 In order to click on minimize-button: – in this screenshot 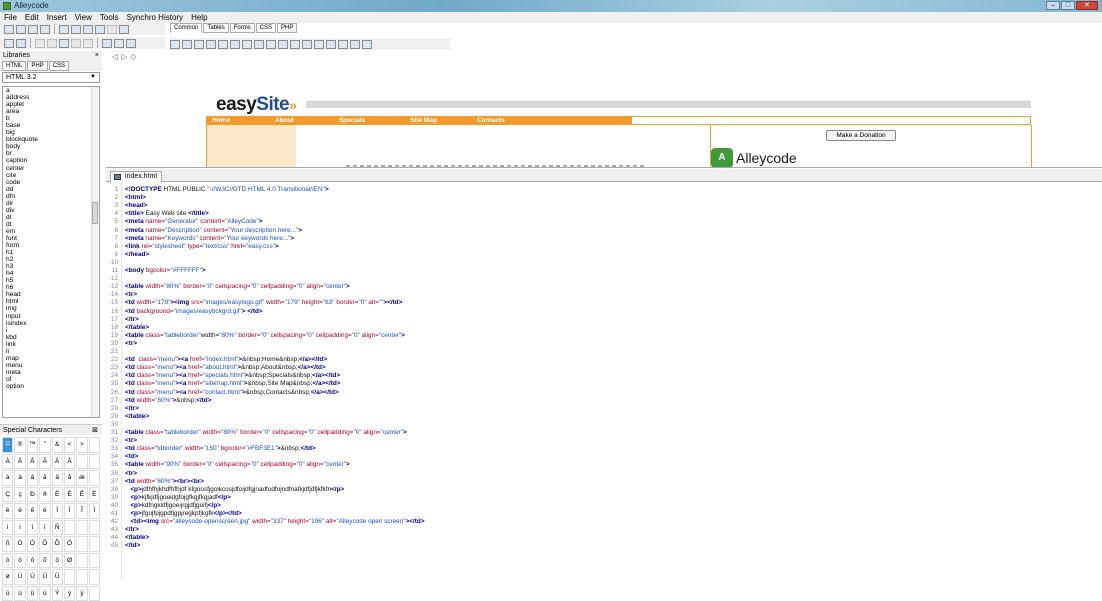, I will do `click(1053, 5)`.